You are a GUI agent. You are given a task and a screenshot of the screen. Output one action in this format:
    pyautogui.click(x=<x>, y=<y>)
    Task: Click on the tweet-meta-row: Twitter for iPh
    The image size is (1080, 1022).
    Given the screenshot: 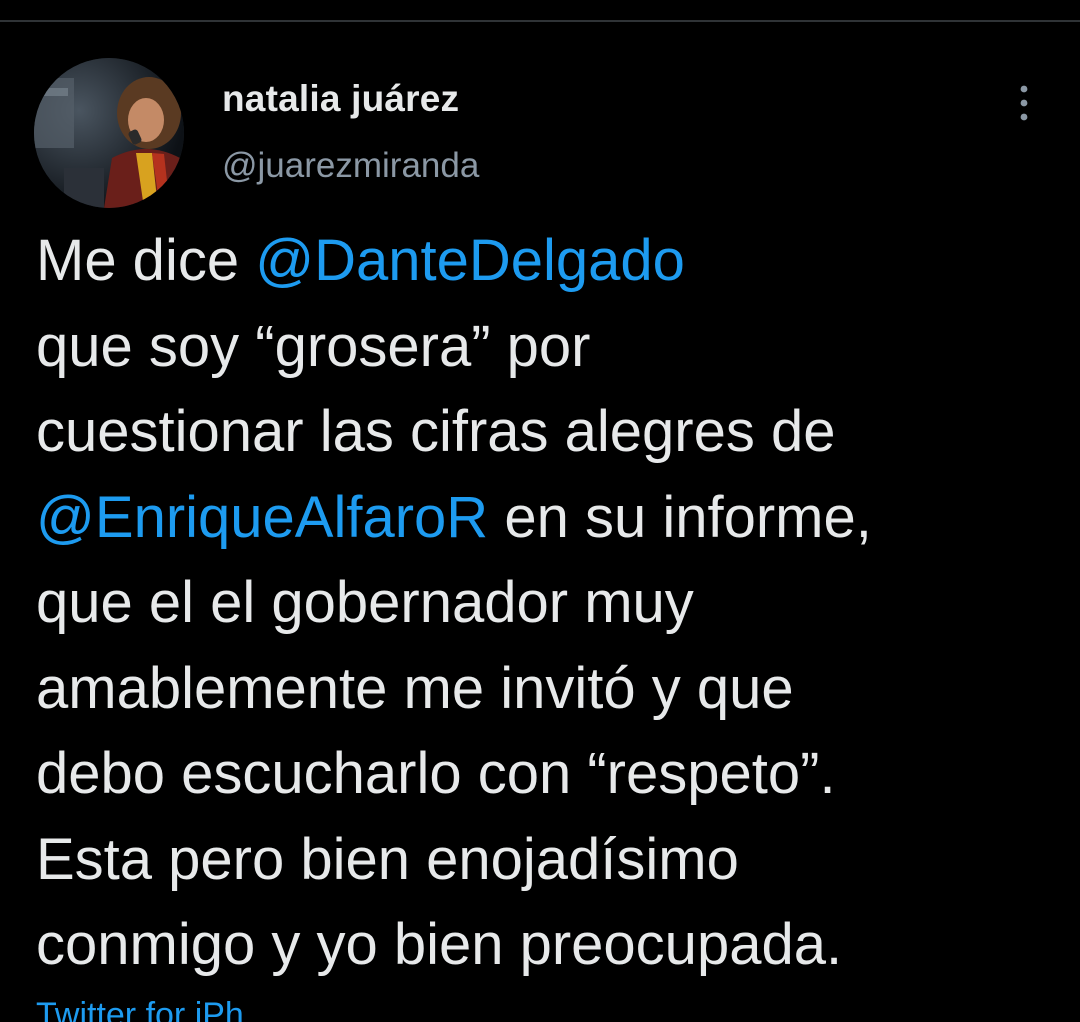 What is the action you would take?
    pyautogui.click(x=140, y=1009)
    